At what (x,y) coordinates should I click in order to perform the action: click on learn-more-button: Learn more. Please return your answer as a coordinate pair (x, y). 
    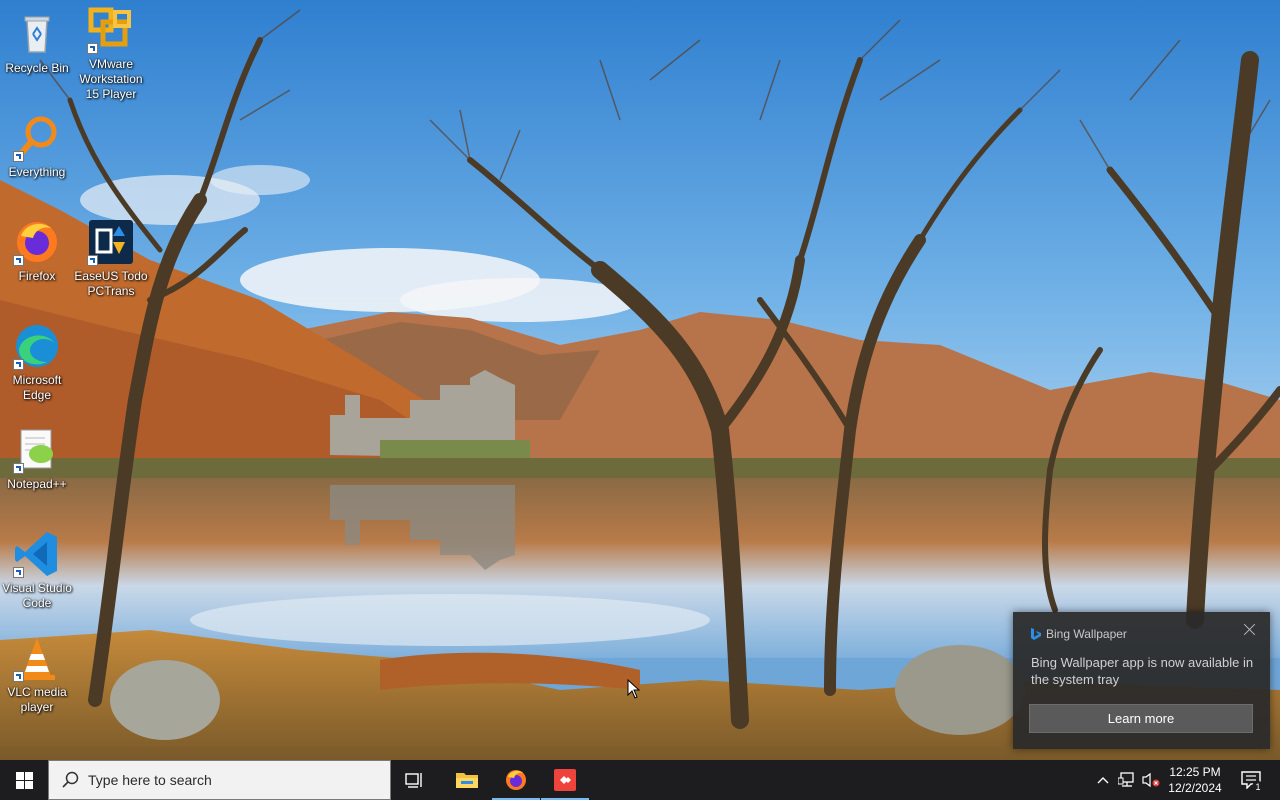
    Looking at the image, I should click on (1141, 718).